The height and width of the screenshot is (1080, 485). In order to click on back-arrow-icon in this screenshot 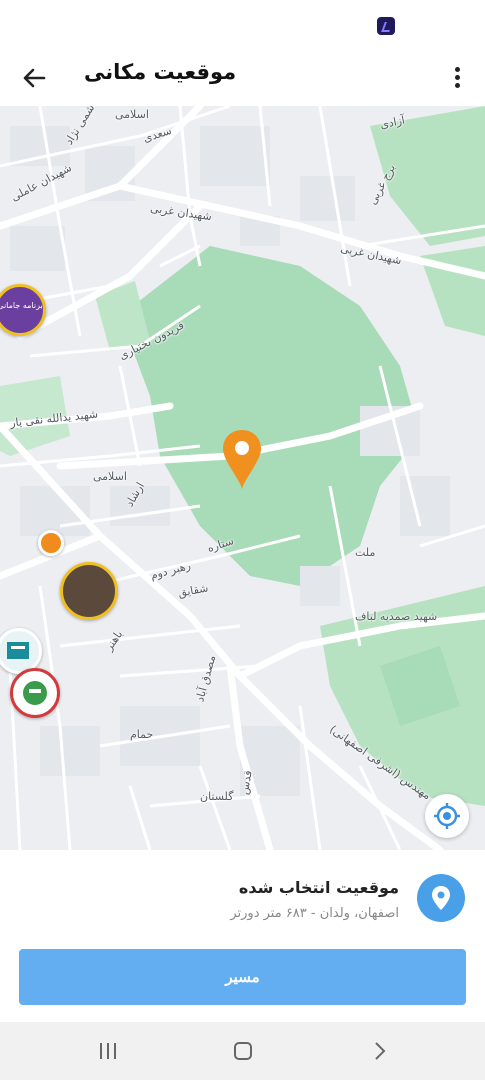, I will do `click(34, 78)`.